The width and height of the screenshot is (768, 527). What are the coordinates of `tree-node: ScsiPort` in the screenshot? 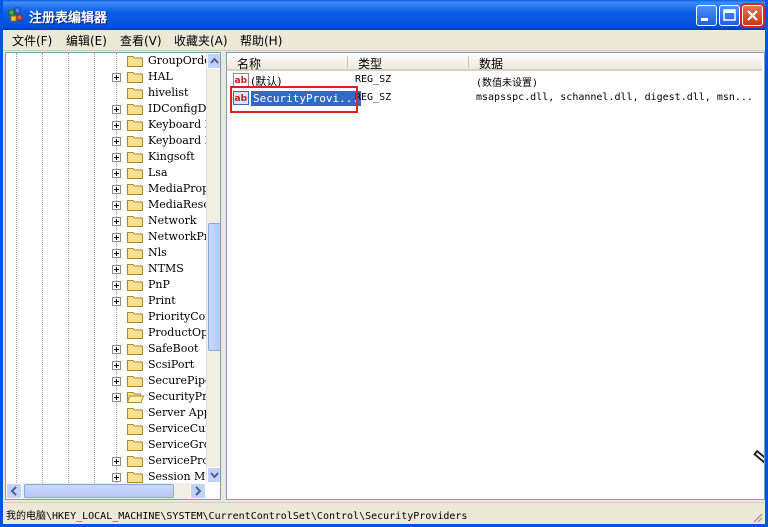 It's located at (106, 365).